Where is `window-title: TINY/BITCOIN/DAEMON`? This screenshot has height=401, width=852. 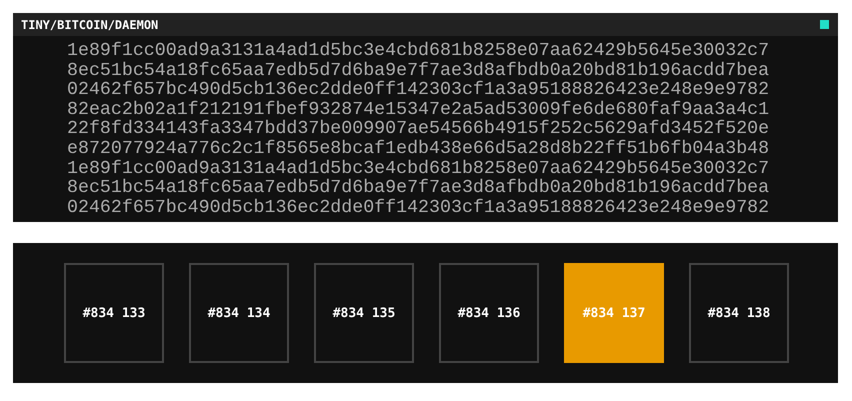 window-title: TINY/BITCOIN/DAEMON is located at coordinates (89, 25).